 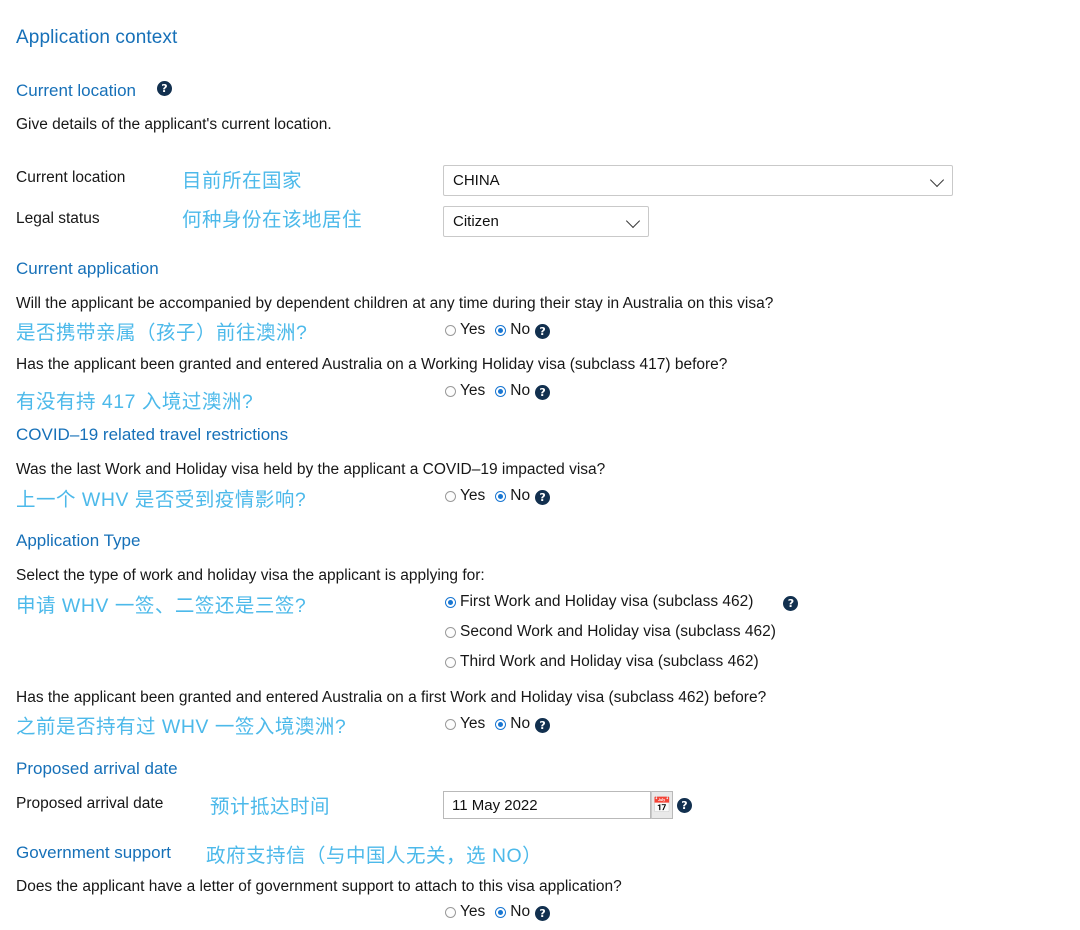 I want to click on calendar-icon: 📅, so click(x=662, y=804).